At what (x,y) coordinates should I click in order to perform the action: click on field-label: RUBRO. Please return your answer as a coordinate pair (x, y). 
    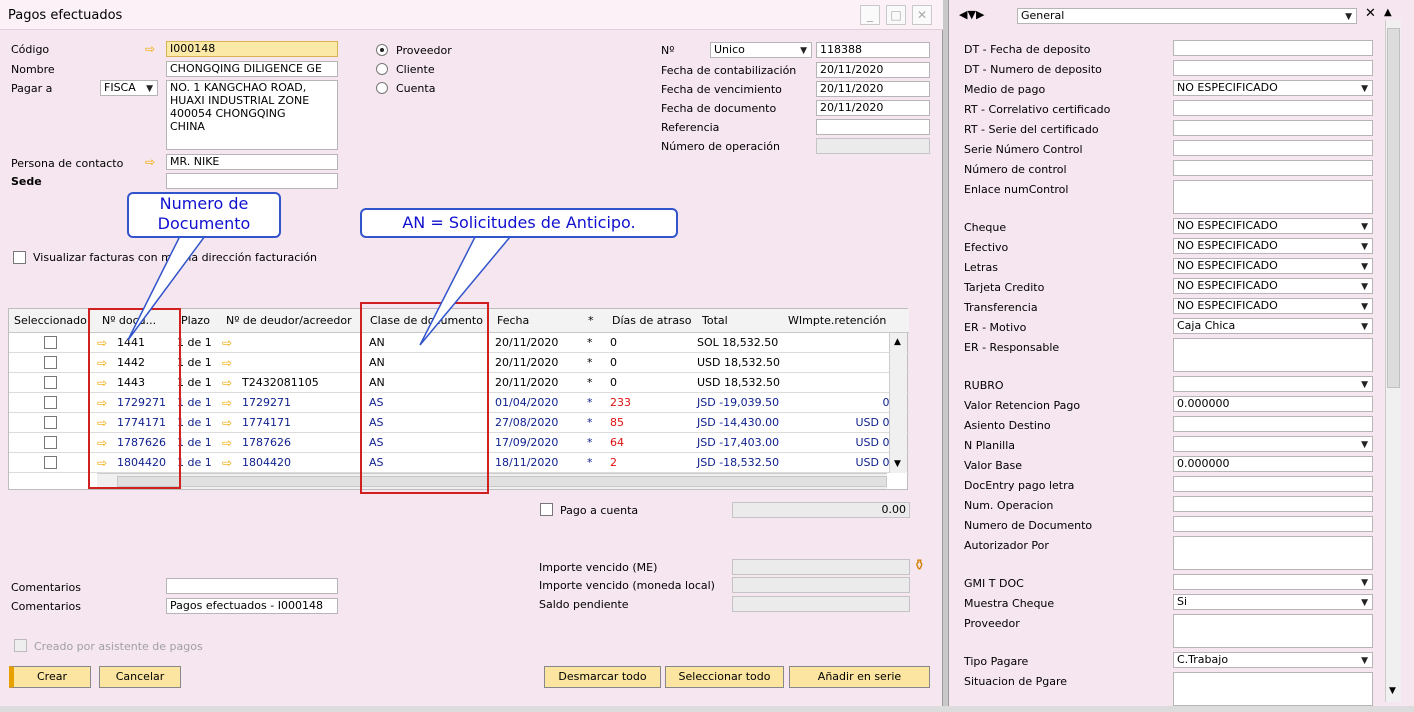
    Looking at the image, I should click on (984, 385).